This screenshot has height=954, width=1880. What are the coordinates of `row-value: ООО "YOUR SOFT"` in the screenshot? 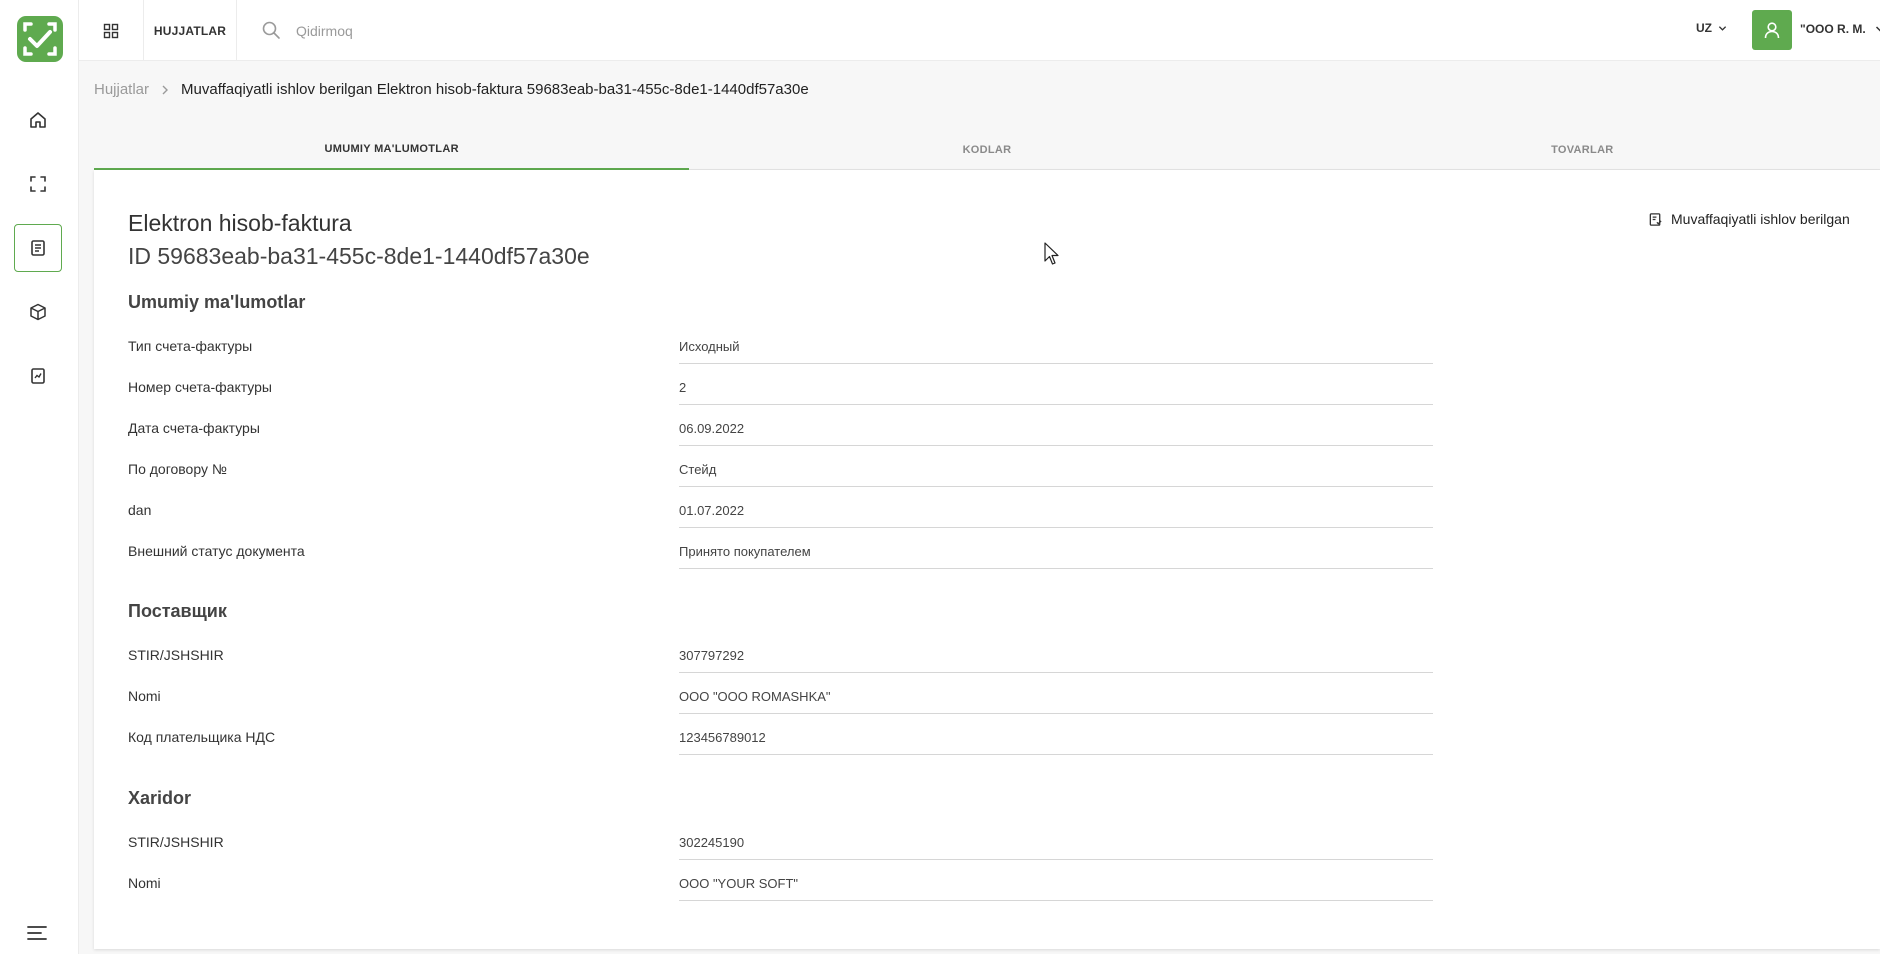 It's located at (1056, 888).